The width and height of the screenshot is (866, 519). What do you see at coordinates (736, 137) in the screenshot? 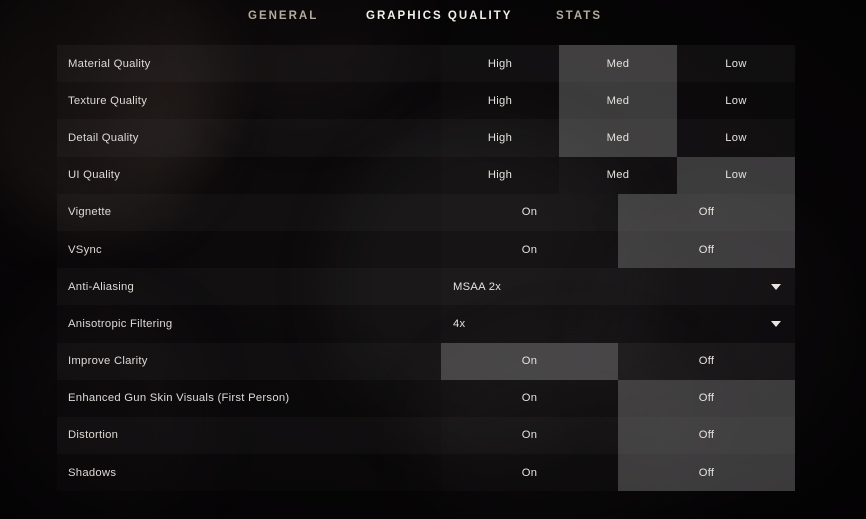
I see `option-detail-quality-low: Low` at bounding box center [736, 137].